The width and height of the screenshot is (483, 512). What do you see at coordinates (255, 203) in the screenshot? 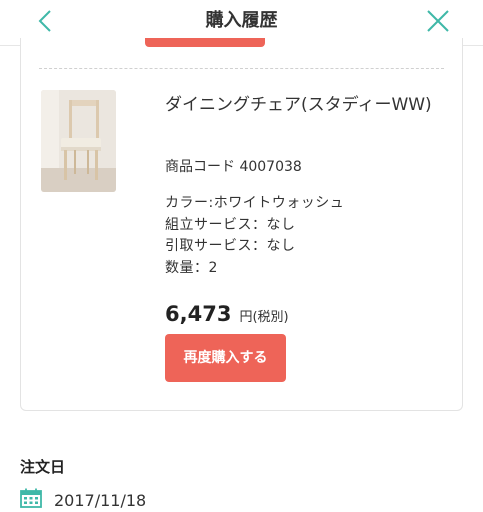
I see `attribute-color: カラー:ホワイトウォッシュ` at bounding box center [255, 203].